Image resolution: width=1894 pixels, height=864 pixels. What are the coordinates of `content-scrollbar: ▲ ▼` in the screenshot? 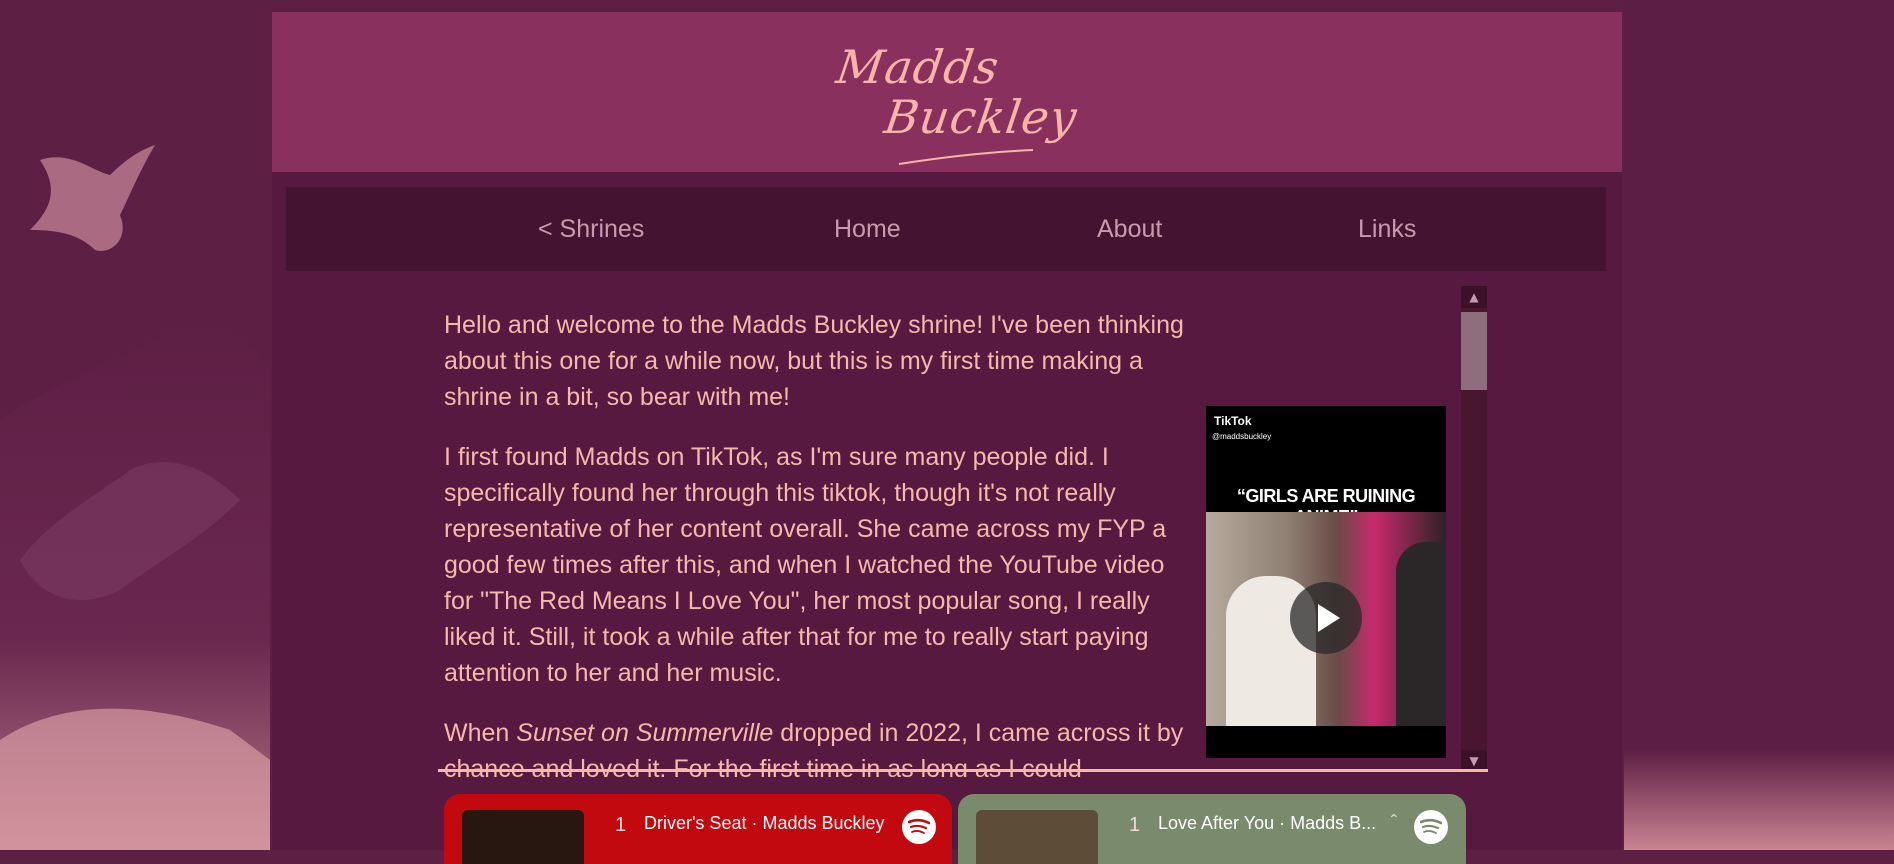 It's located at (1474, 529).